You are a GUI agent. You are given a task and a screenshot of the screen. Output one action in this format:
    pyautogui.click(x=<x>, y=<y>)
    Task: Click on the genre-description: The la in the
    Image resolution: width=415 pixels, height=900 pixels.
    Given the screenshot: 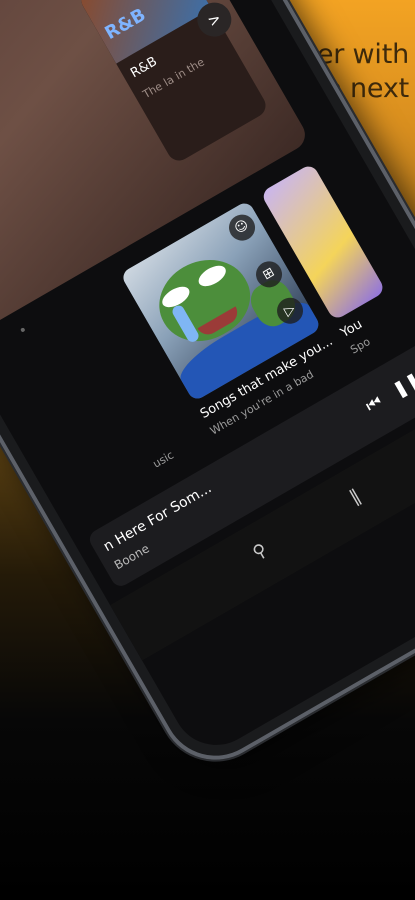 What is the action you would take?
    pyautogui.click(x=173, y=78)
    